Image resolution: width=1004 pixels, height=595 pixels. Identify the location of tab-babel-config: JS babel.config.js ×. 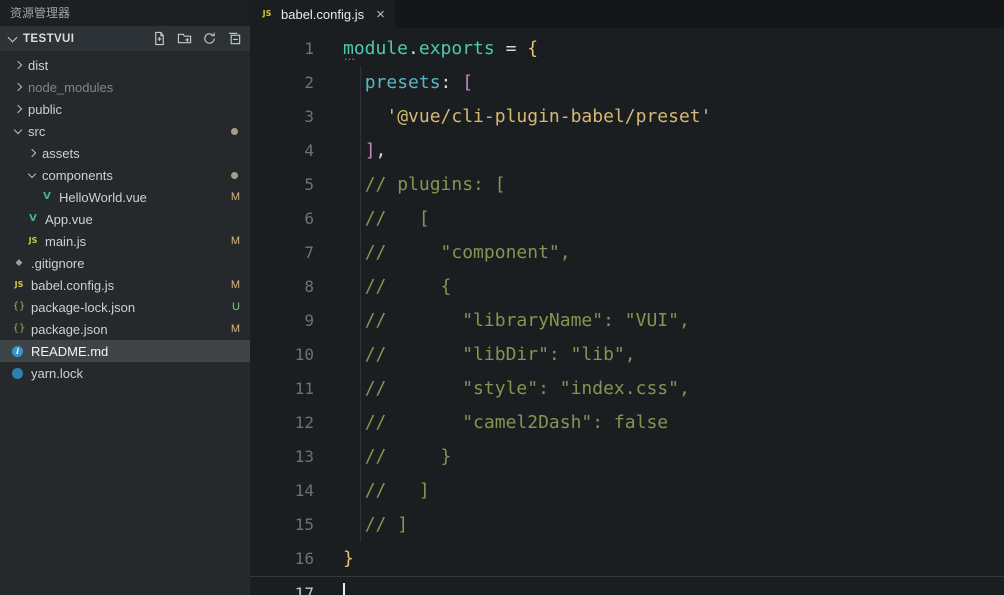
(322, 14).